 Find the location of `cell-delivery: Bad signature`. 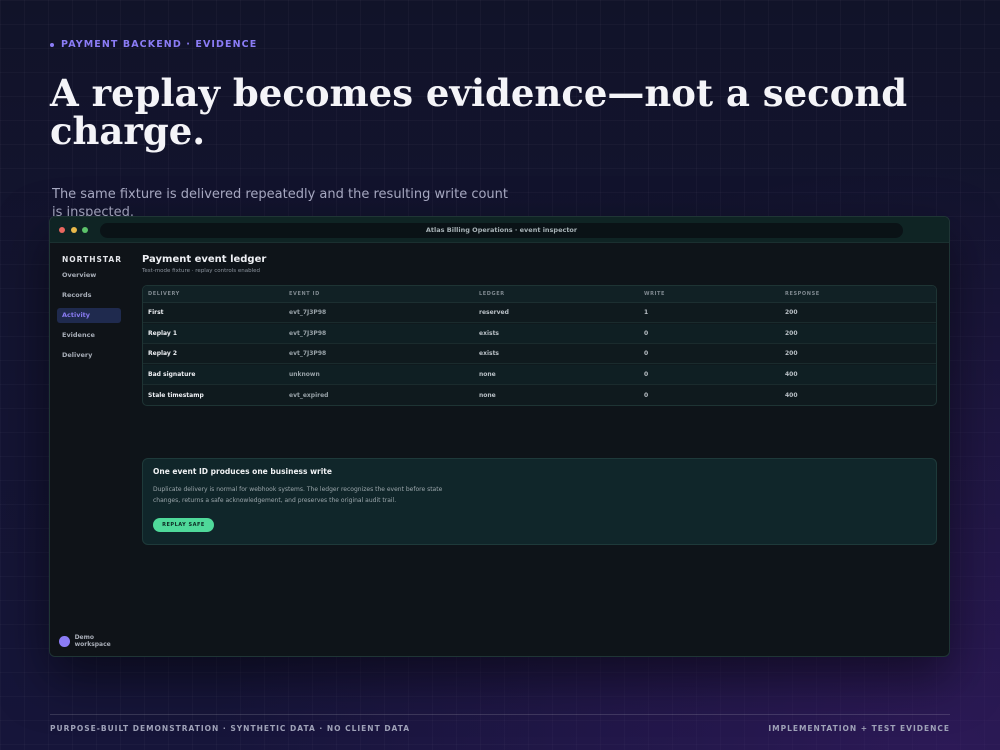

cell-delivery: Bad signature is located at coordinates (172, 374).